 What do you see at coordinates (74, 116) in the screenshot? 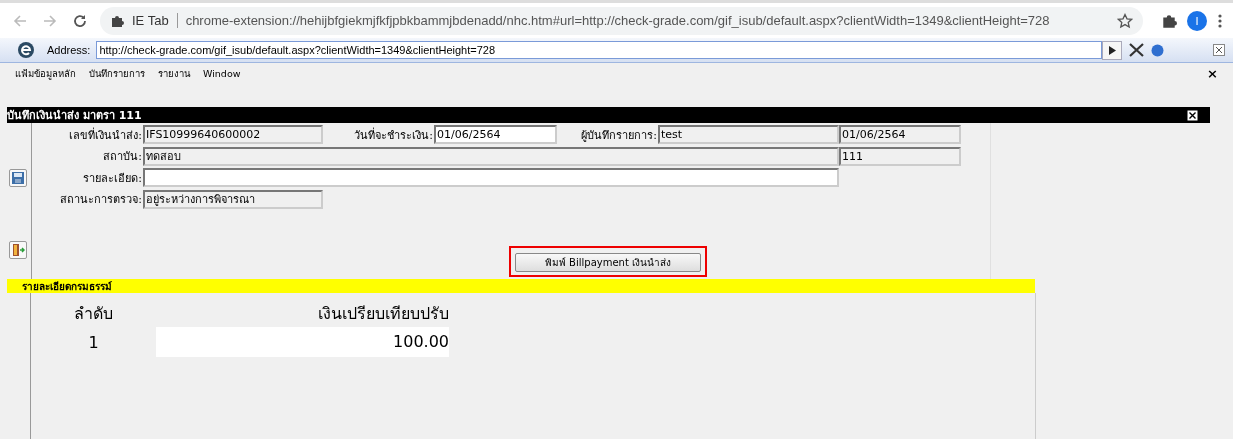
I see `form-title: บันทึกเงินนำส่ง มาตรา 111` at bounding box center [74, 116].